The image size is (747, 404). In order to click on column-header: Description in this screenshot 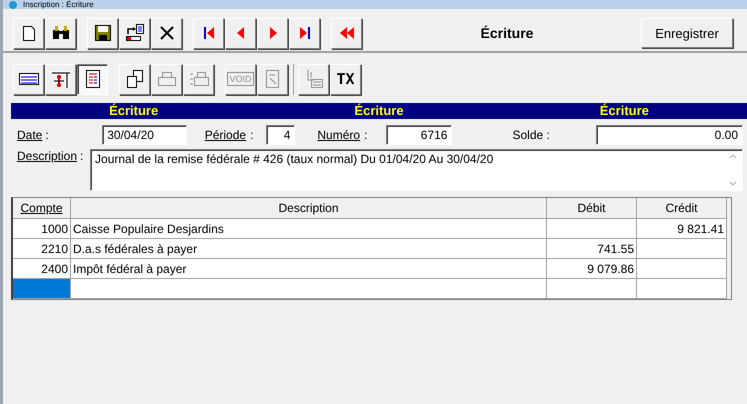, I will do `click(309, 208)`.